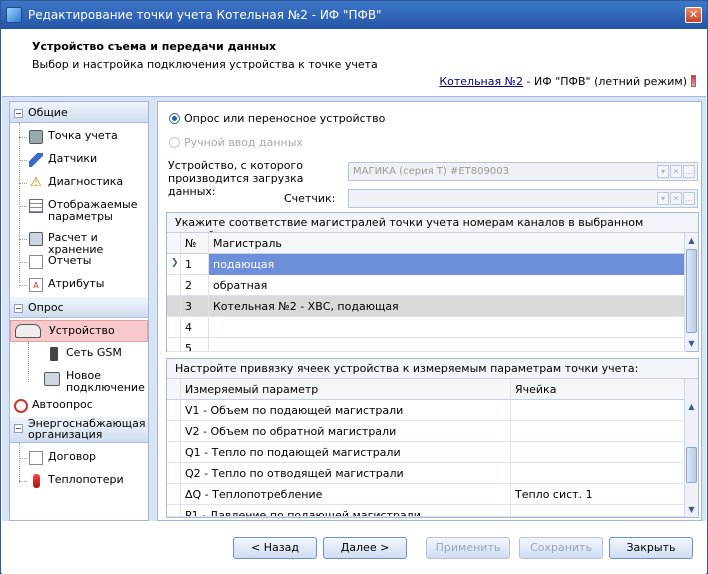 This screenshot has width=708, height=574. What do you see at coordinates (346, 410) in the screenshot?
I see `cell-param: V1 - Объем по подающей магистрали` at bounding box center [346, 410].